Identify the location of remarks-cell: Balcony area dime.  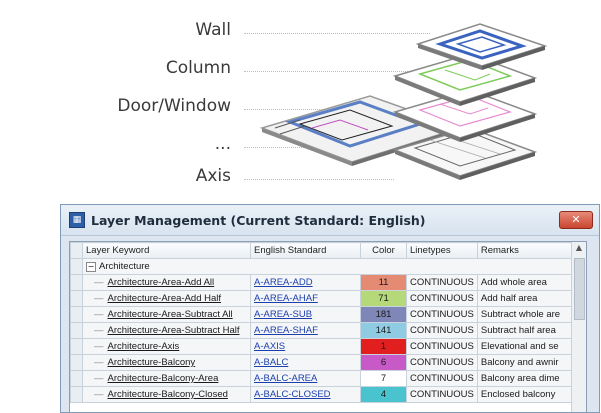
(526, 378).